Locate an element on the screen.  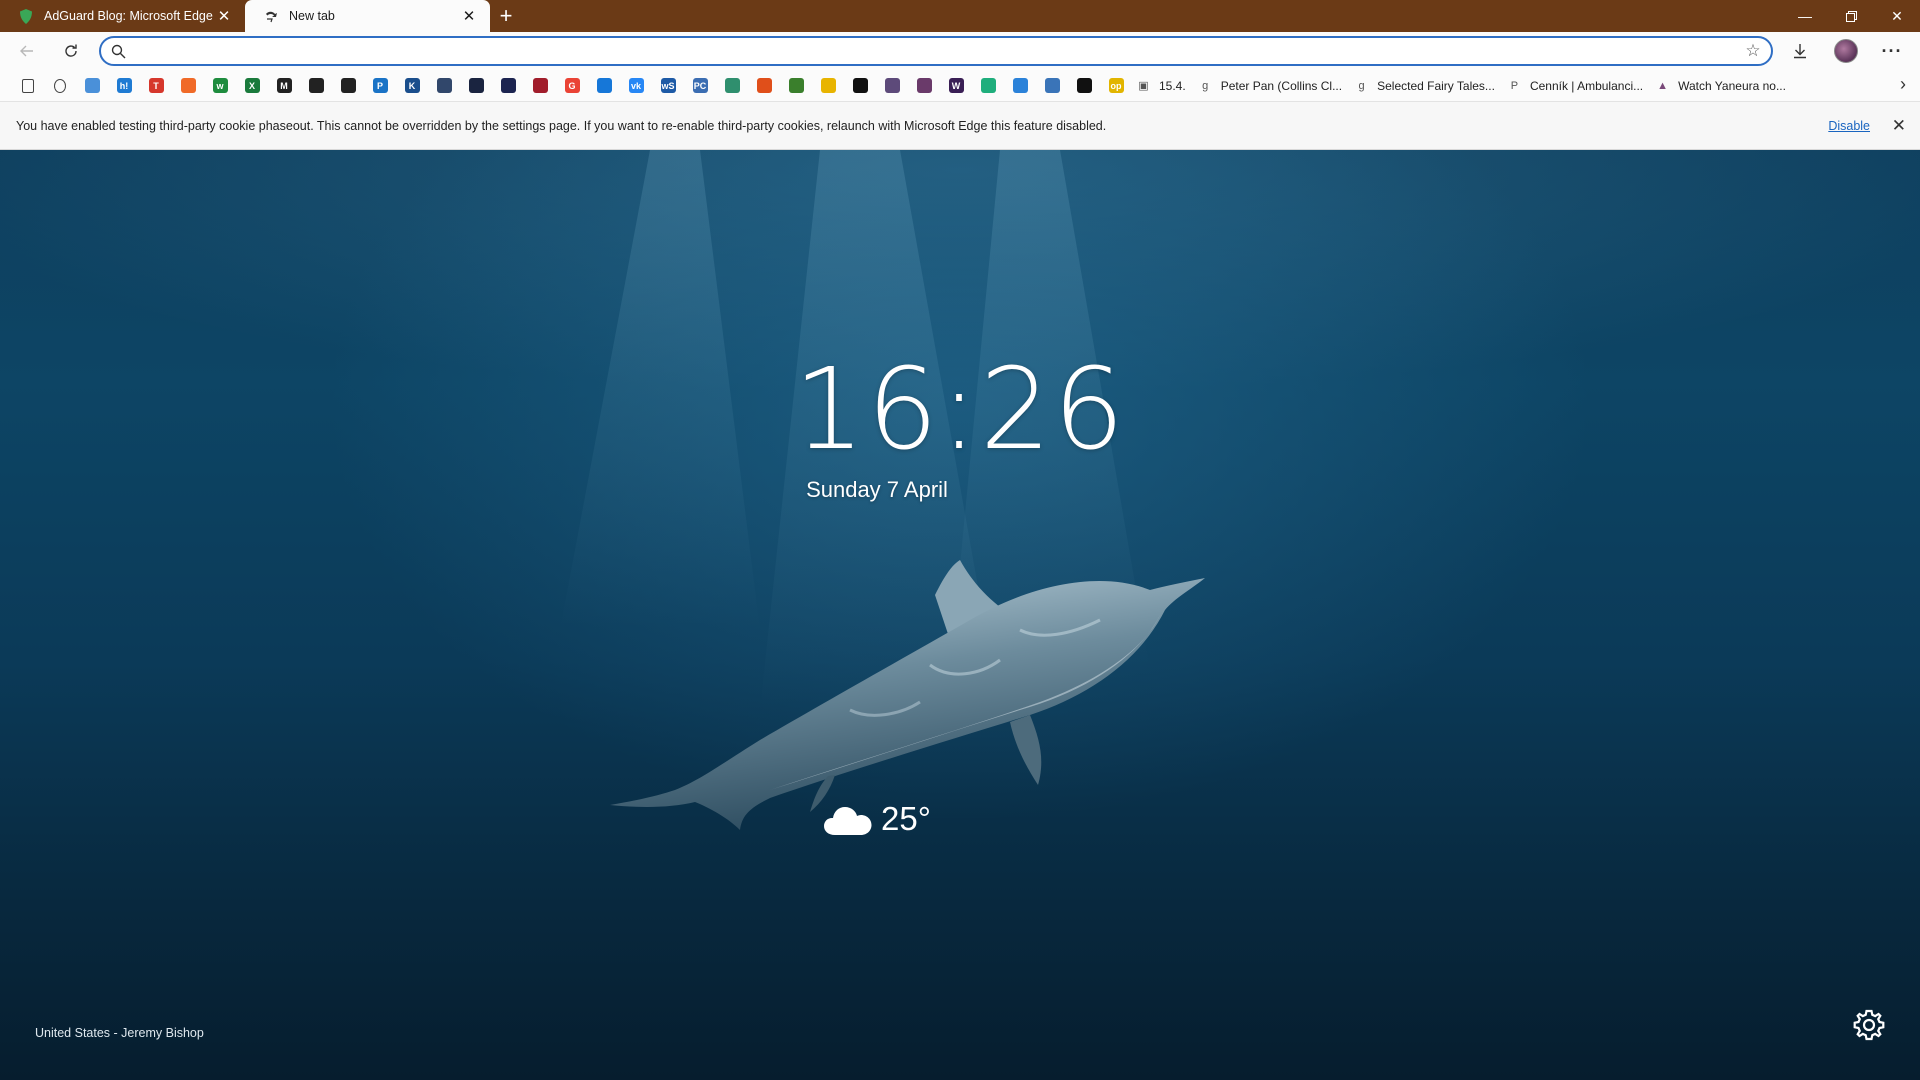
weather-widget: 25° is located at coordinates (877, 819).